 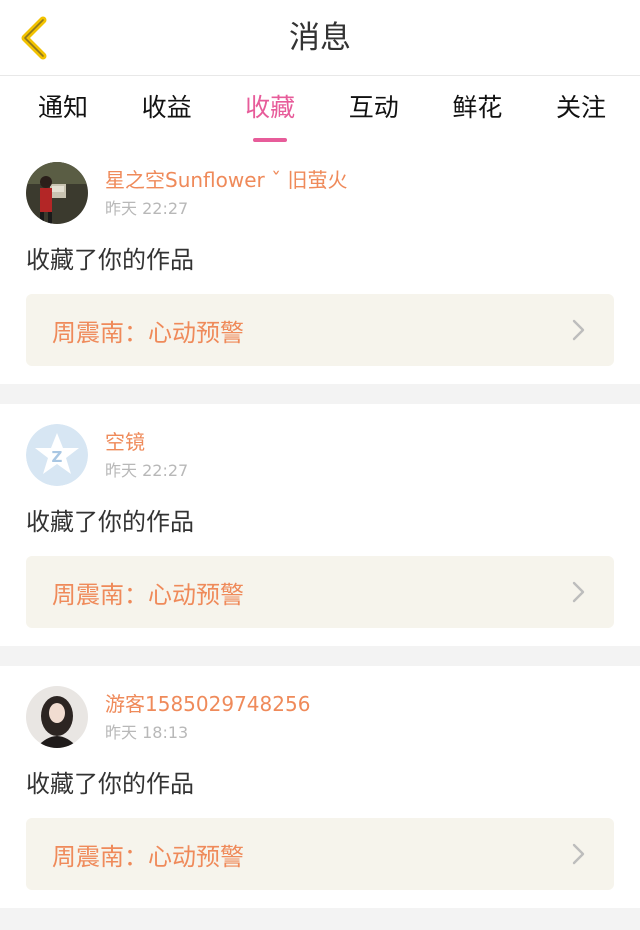 What do you see at coordinates (320, 109) in the screenshot?
I see `tab-bar: 通知 收益 收藏 互动 鲜花 关注` at bounding box center [320, 109].